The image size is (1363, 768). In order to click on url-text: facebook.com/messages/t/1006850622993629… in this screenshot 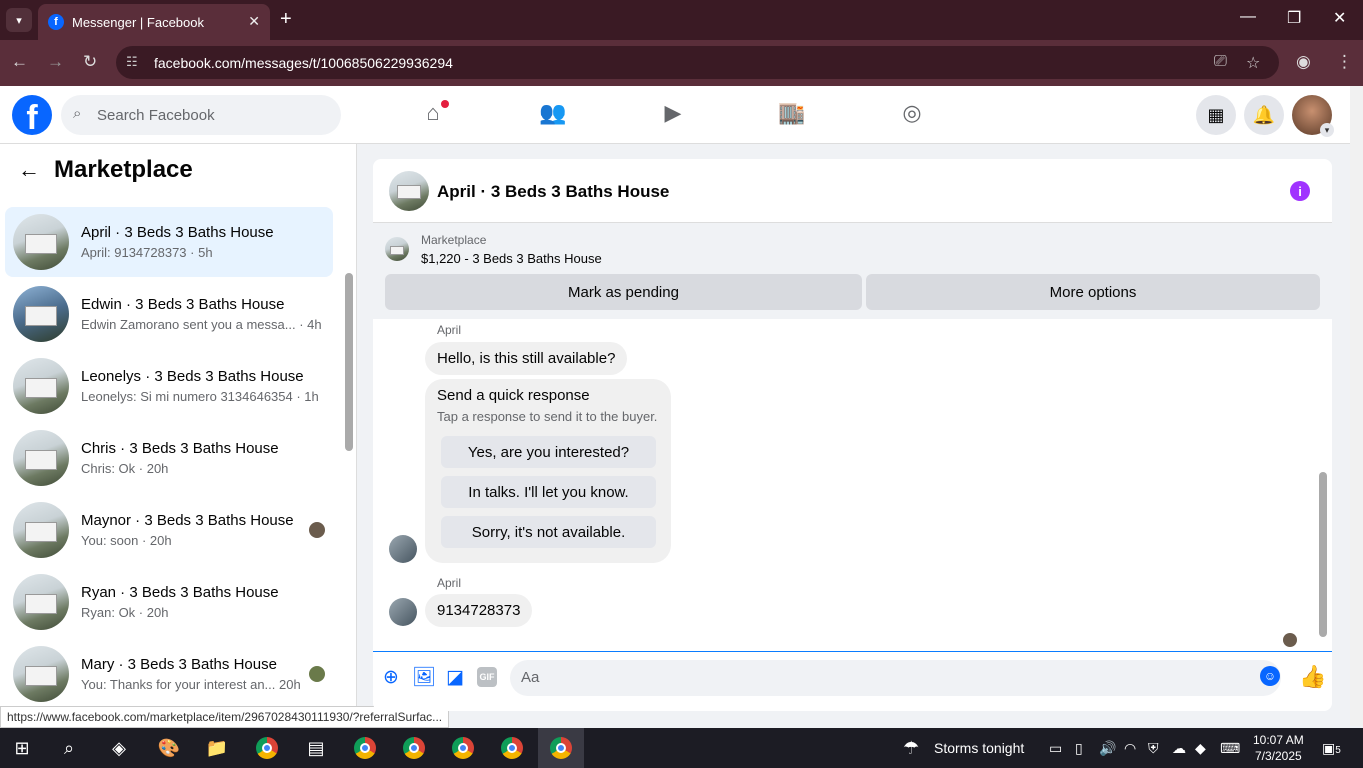, I will do `click(303, 62)`.